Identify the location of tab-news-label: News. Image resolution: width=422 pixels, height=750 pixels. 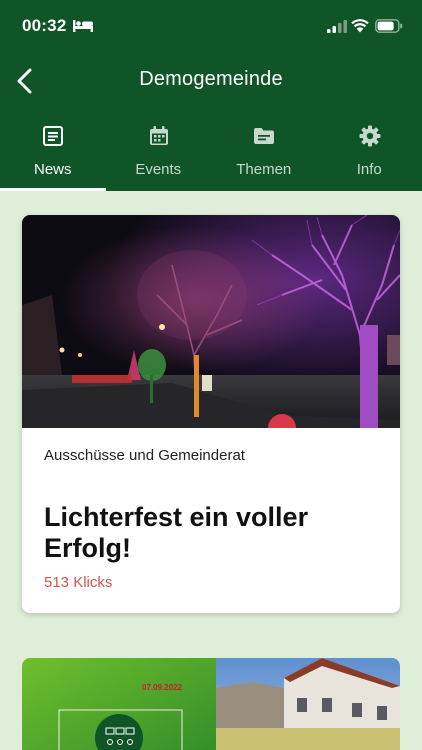
(52, 169).